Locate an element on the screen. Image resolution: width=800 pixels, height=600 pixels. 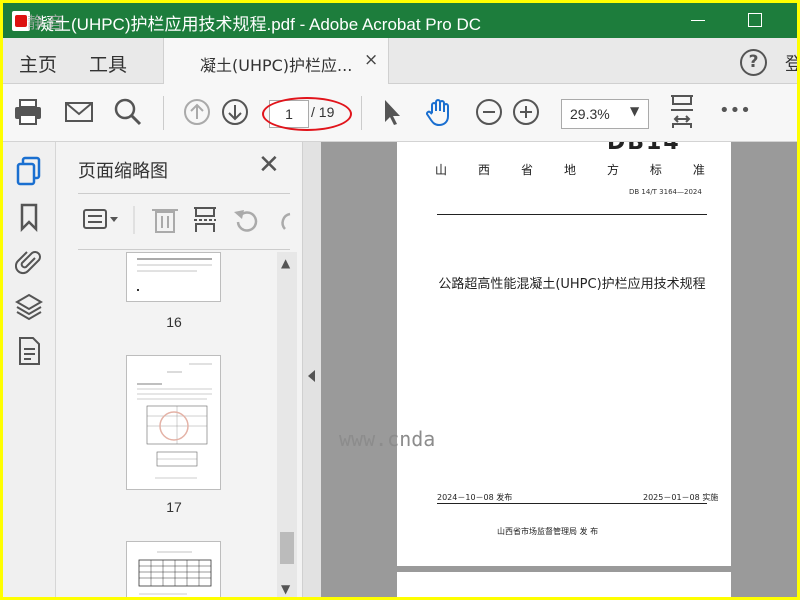
zoom-value: 29.3% is located at coordinates (590, 114).